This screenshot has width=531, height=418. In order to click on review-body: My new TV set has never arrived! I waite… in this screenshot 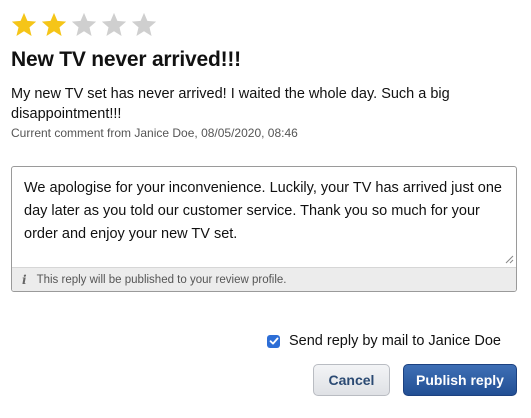, I will do `click(230, 104)`.